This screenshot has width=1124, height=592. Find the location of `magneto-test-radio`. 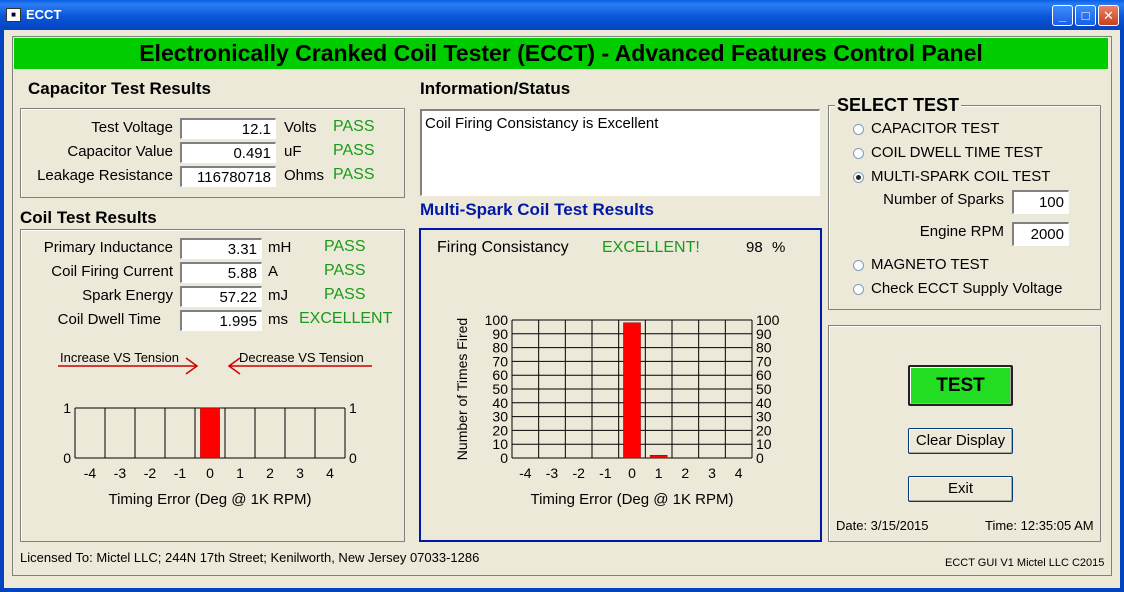

magneto-test-radio is located at coordinates (858, 265).